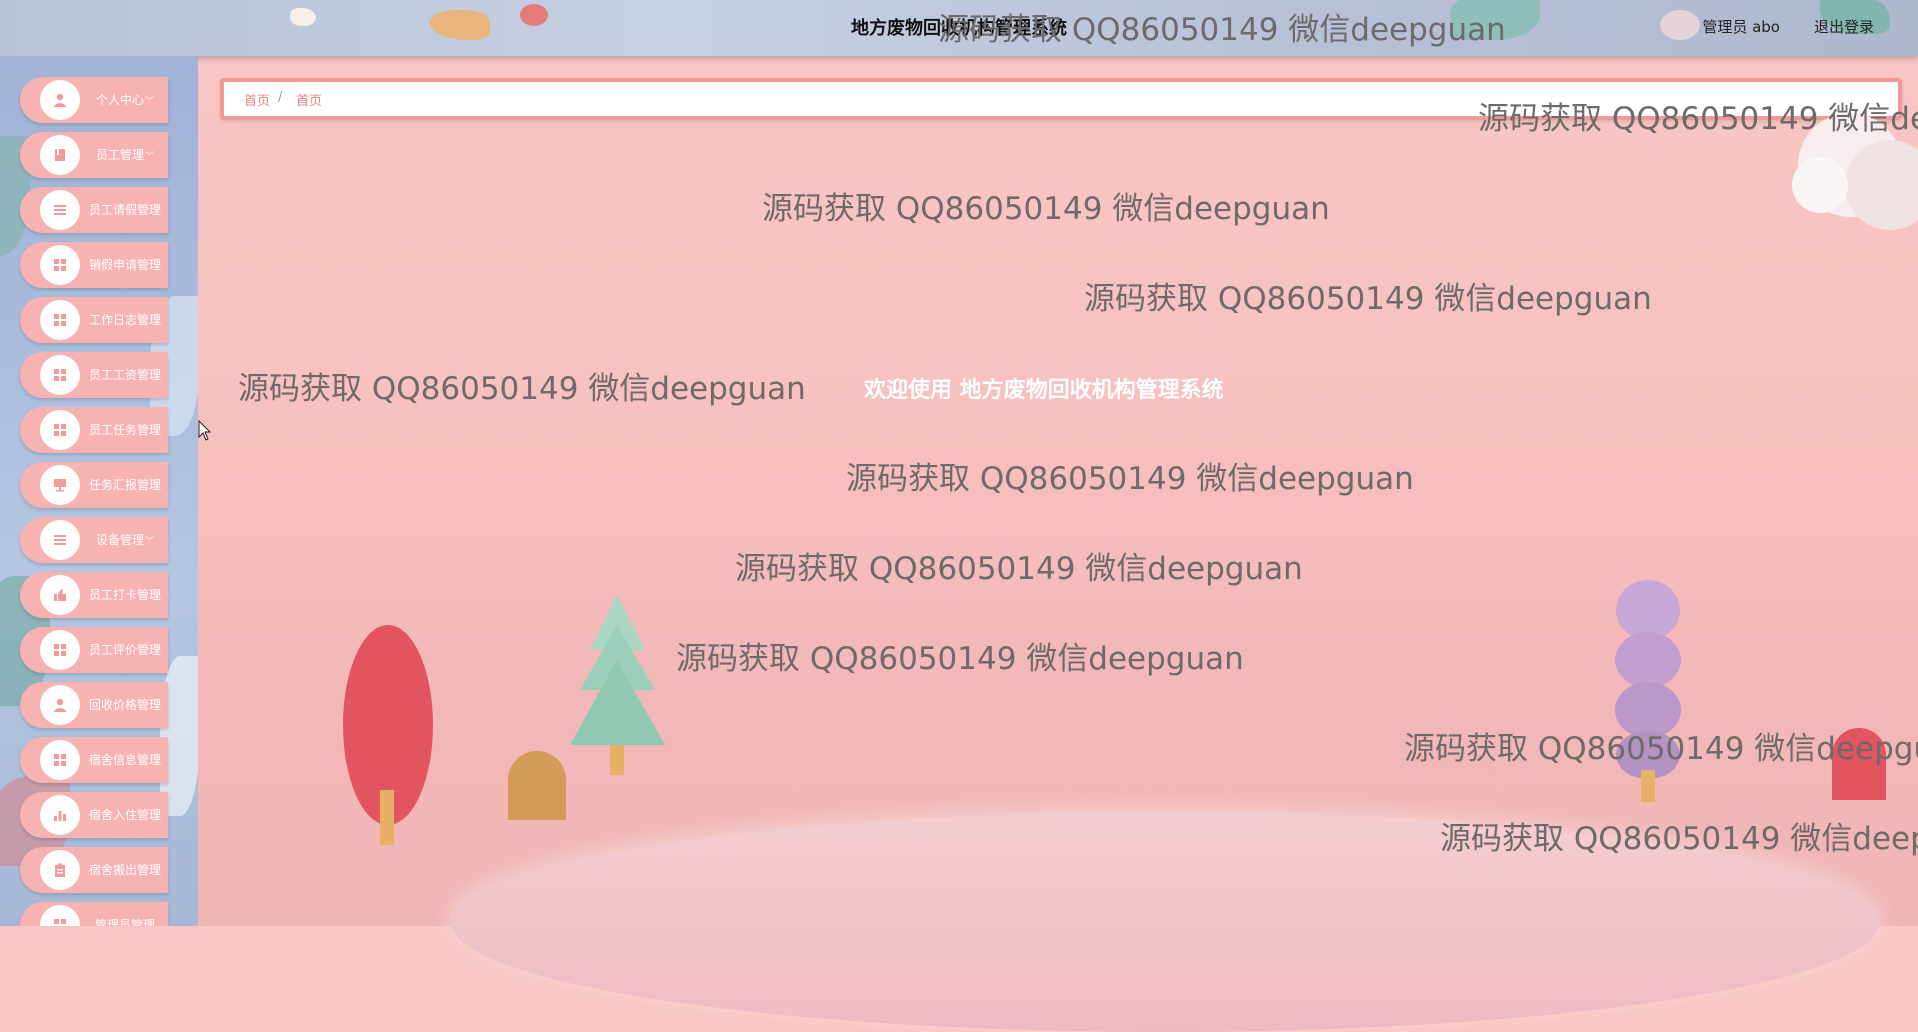 The image size is (1918, 1032). I want to click on breadcrumb-home-link: 首页, so click(257, 99).